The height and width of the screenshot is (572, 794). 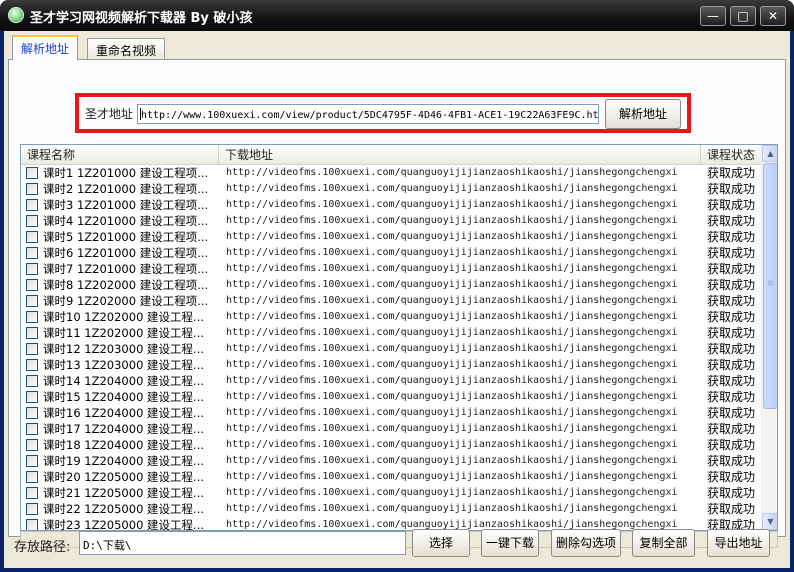 I want to click on maximize-button: □, so click(x=743, y=16).